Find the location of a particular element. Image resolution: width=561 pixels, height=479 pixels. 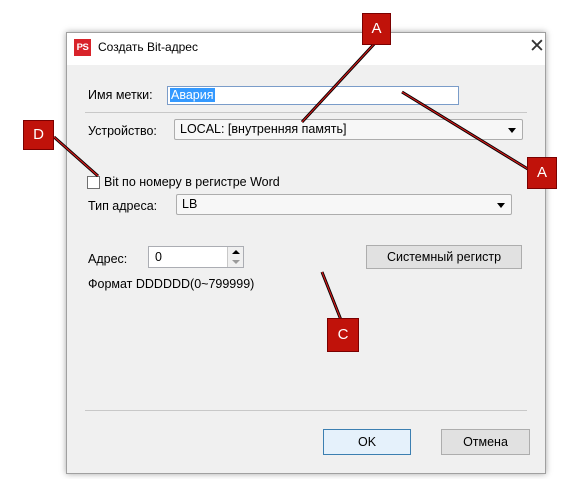

callout-line-c-inner is located at coordinates (331, 296).